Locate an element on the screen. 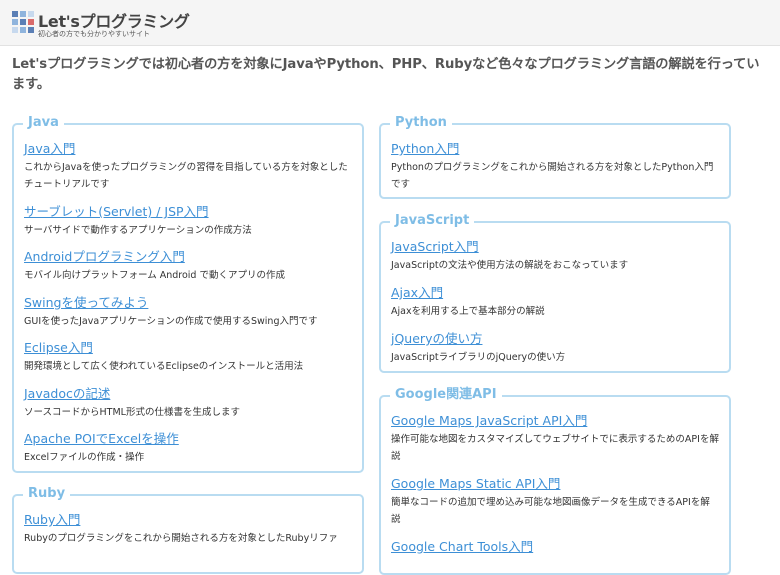 This screenshot has width=780, height=575. item-description: ソースコードからHTML形式の仕様書を生成します is located at coordinates (132, 412).